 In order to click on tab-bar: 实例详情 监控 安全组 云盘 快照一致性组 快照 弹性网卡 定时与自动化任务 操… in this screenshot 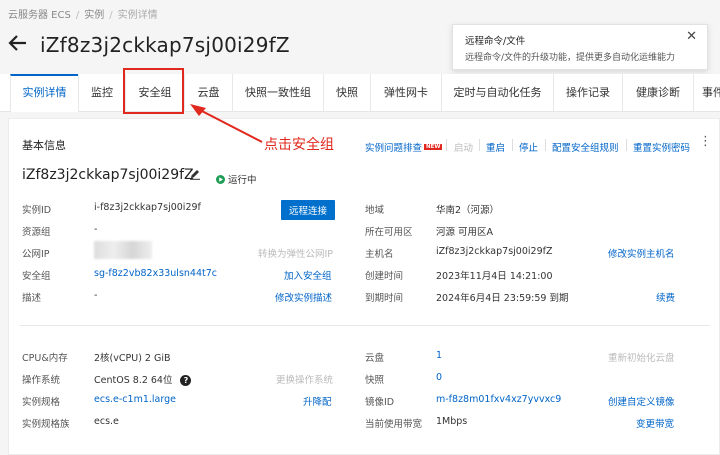, I will do `click(360, 93)`.